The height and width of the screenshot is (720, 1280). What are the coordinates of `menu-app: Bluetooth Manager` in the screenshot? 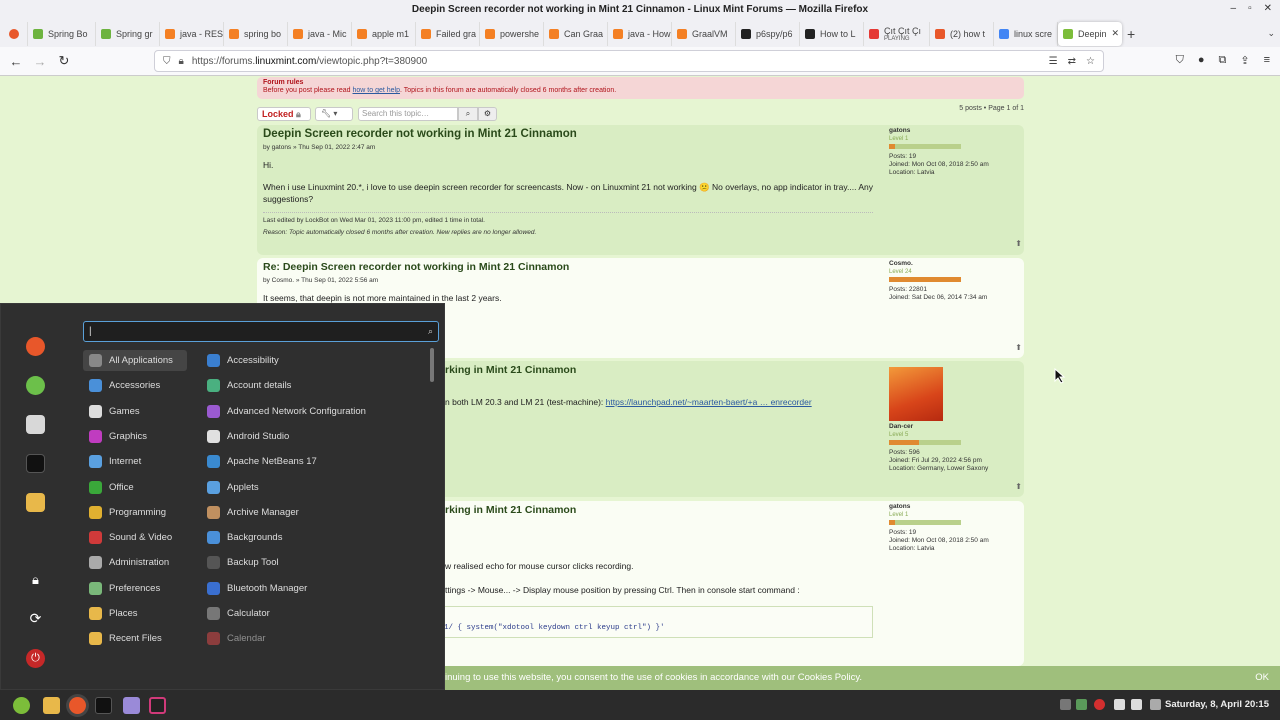 It's located at (314, 588).